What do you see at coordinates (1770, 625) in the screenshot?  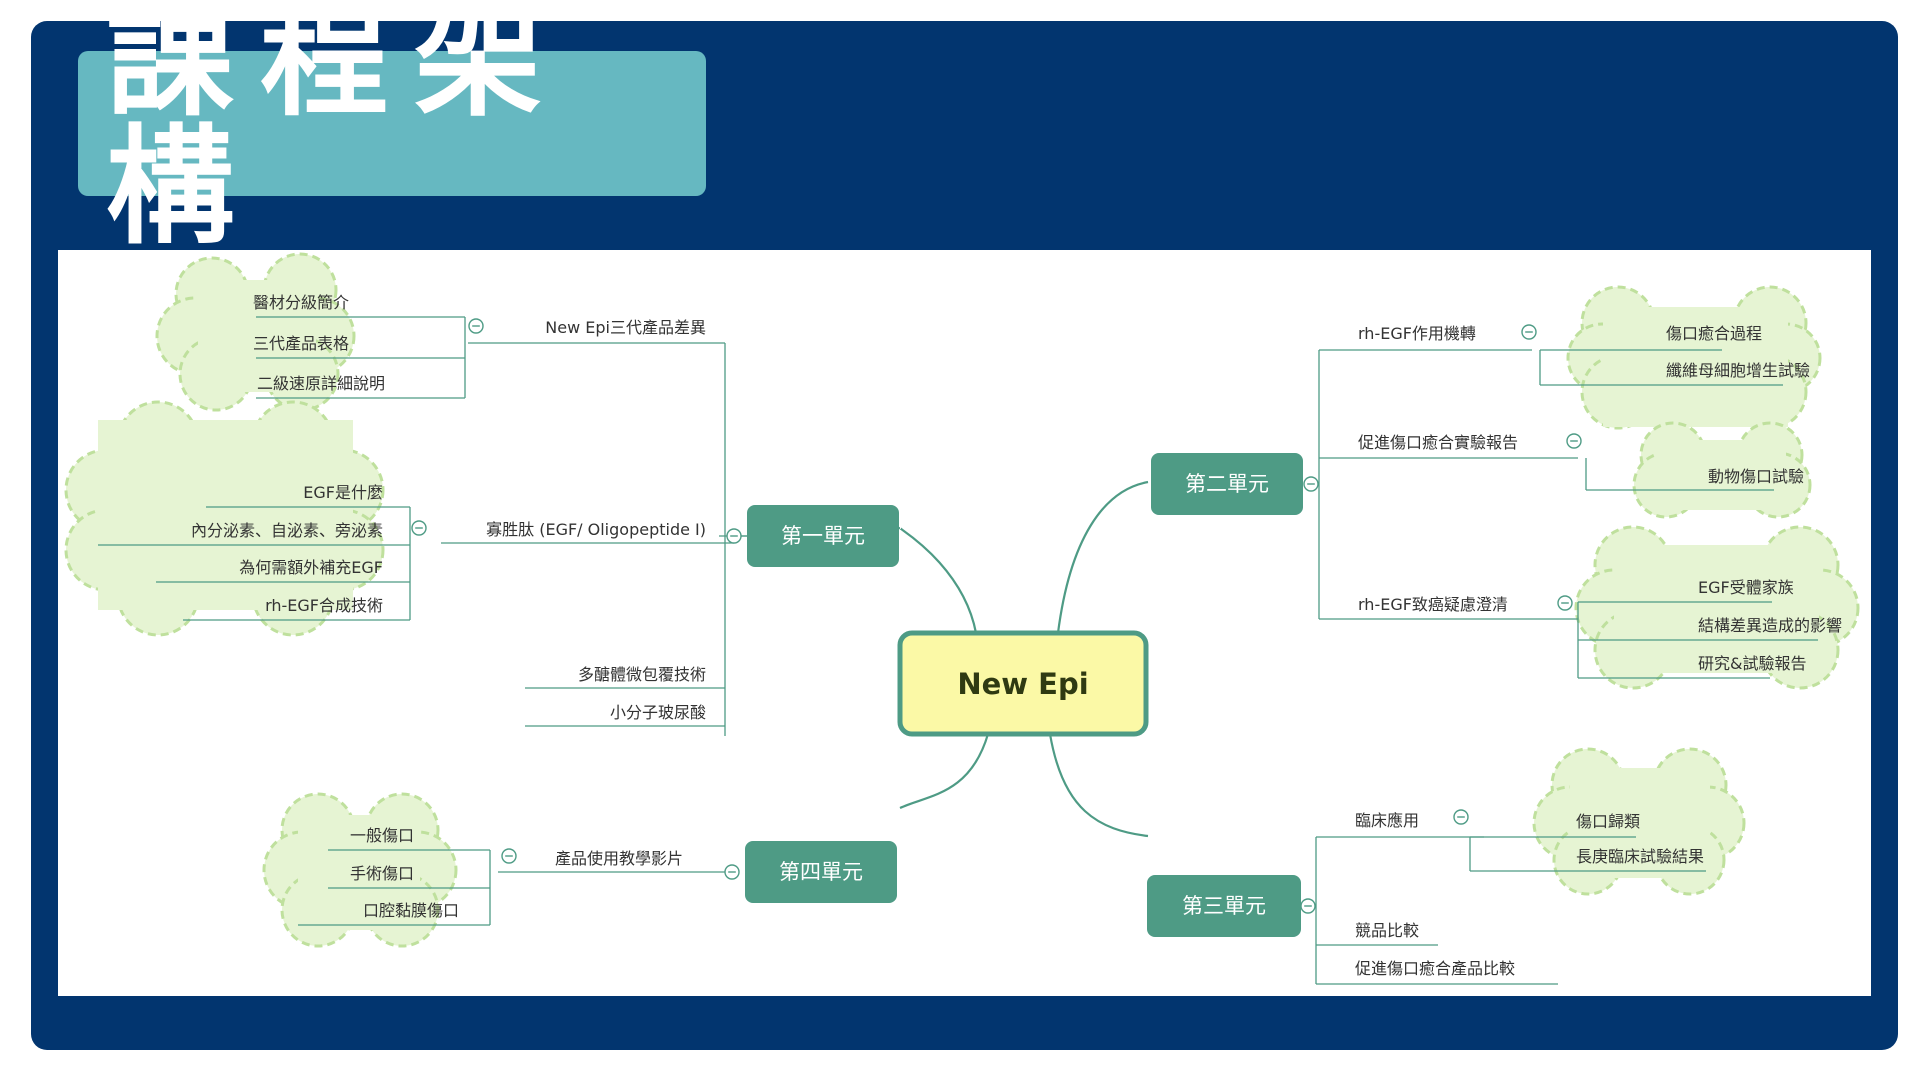 I see `item-u2-t3-2: 結構差異造成的影響` at bounding box center [1770, 625].